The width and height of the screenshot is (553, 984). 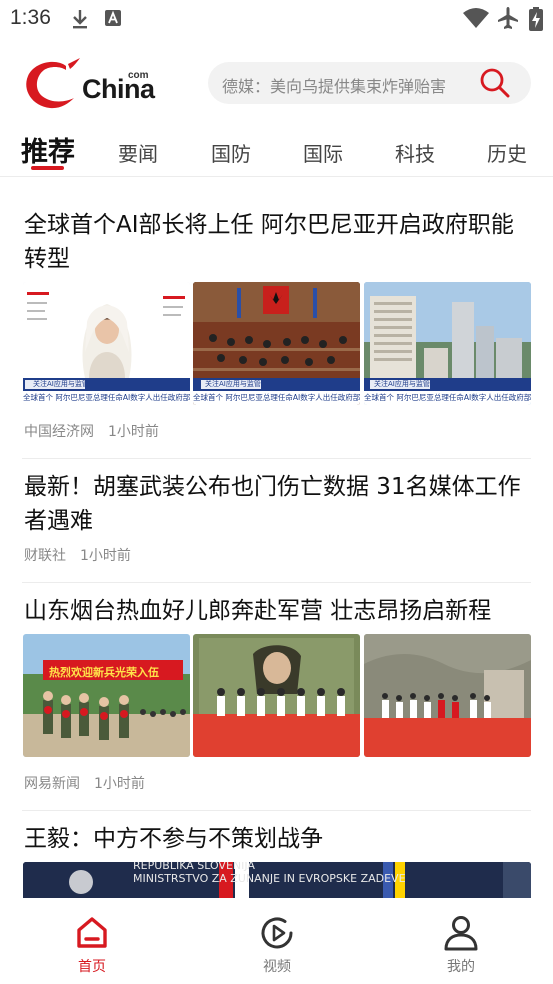 I want to click on status-time: 1:36, so click(x=30, y=17).